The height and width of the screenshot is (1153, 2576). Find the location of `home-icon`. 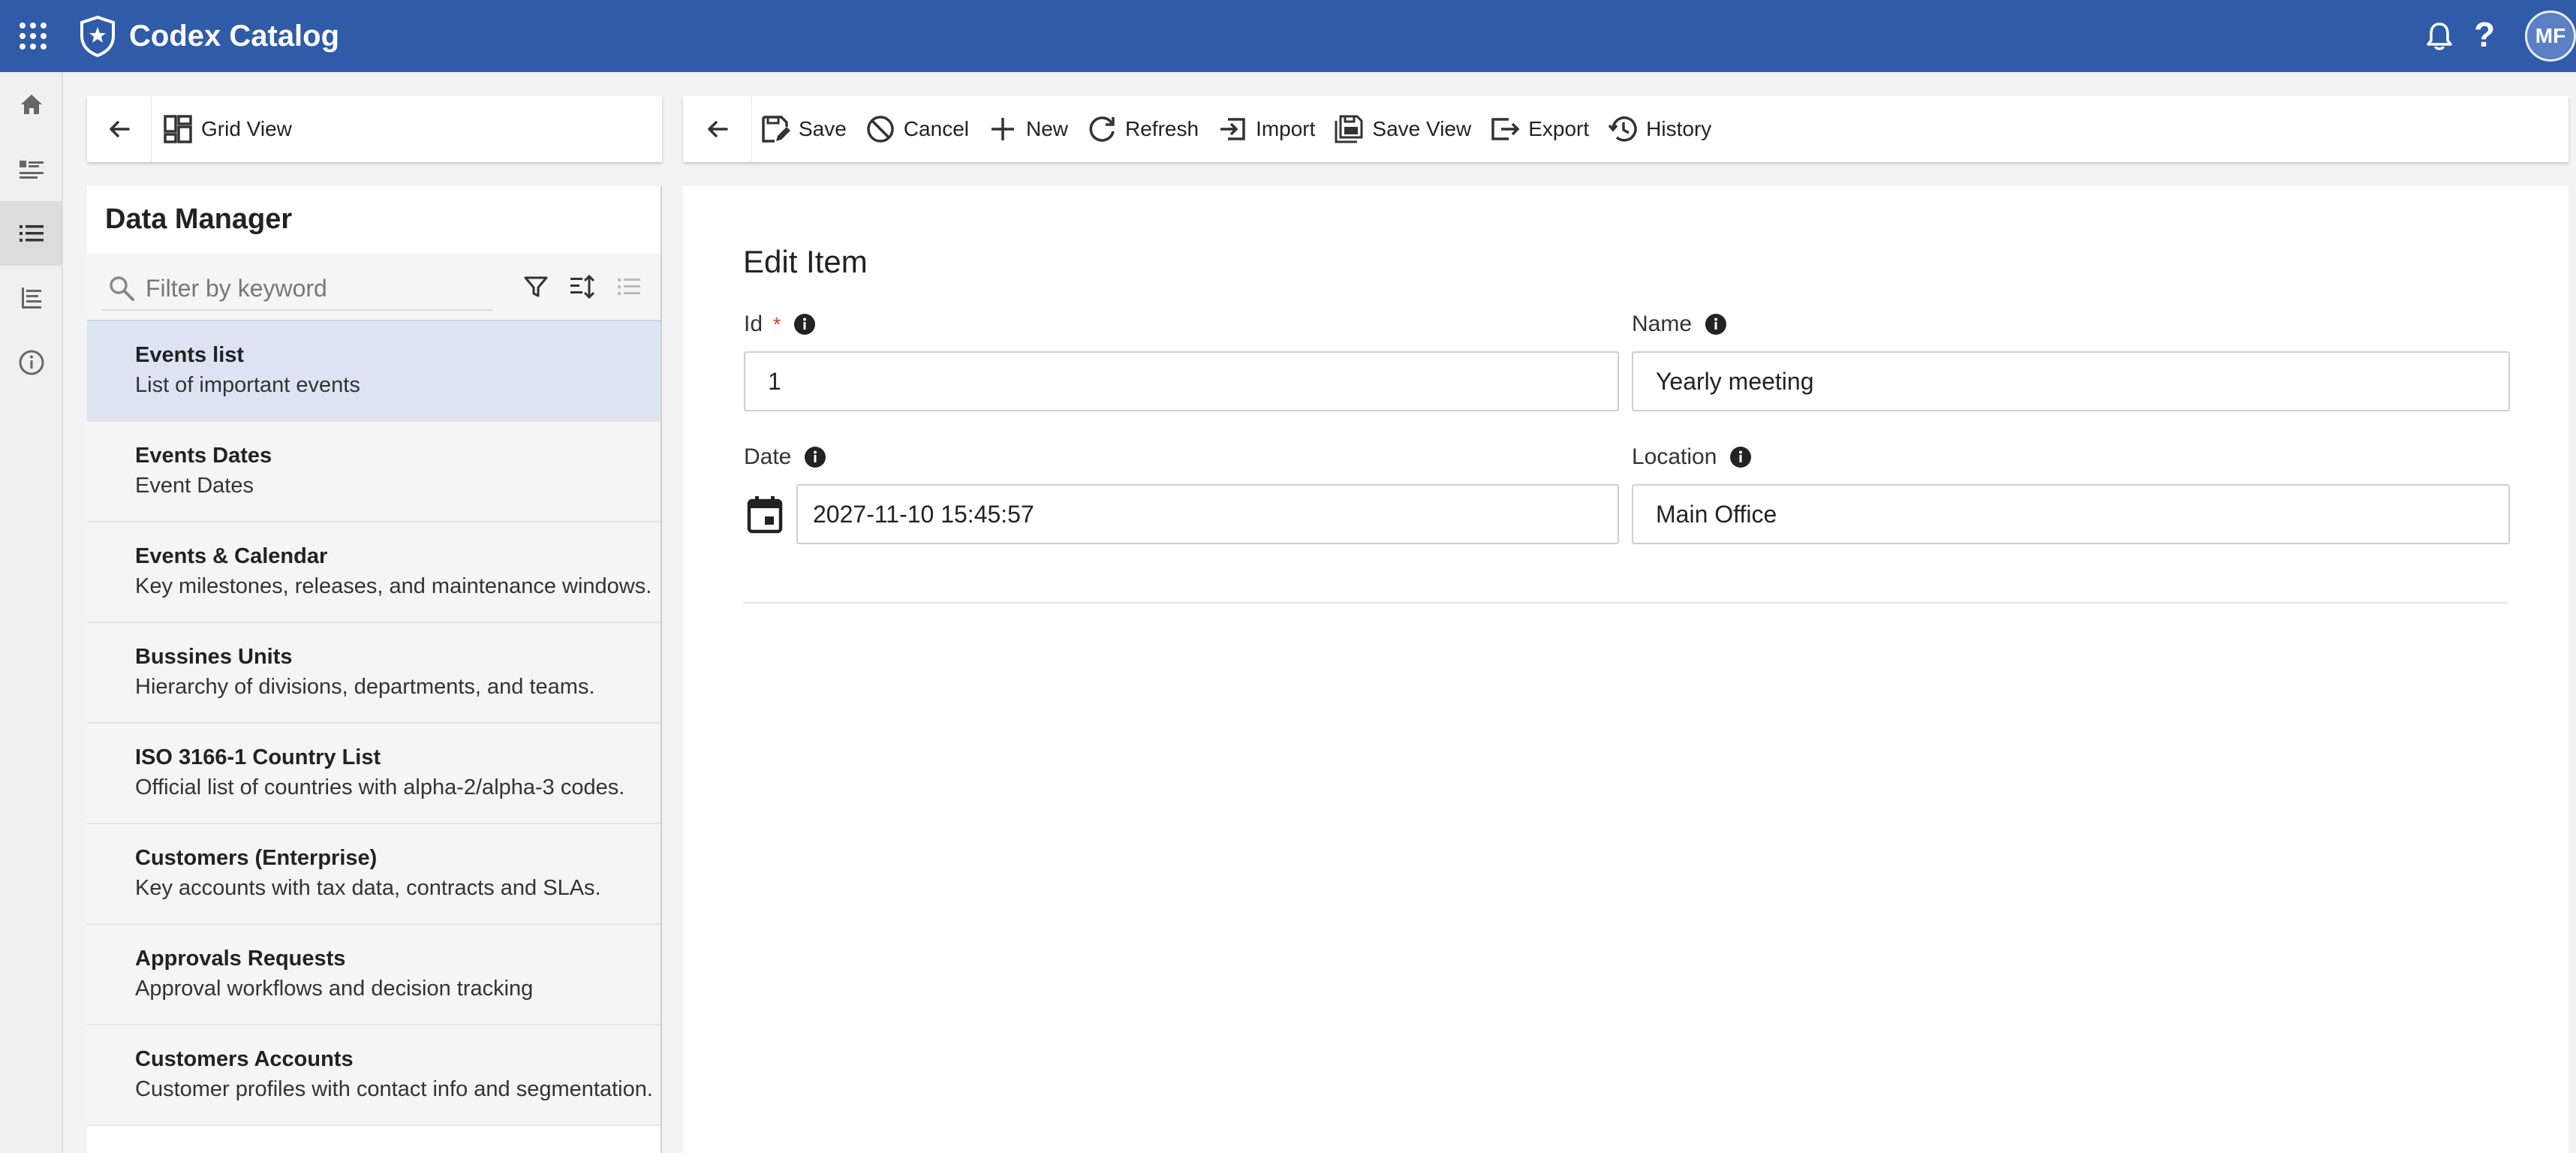

home-icon is located at coordinates (31, 104).